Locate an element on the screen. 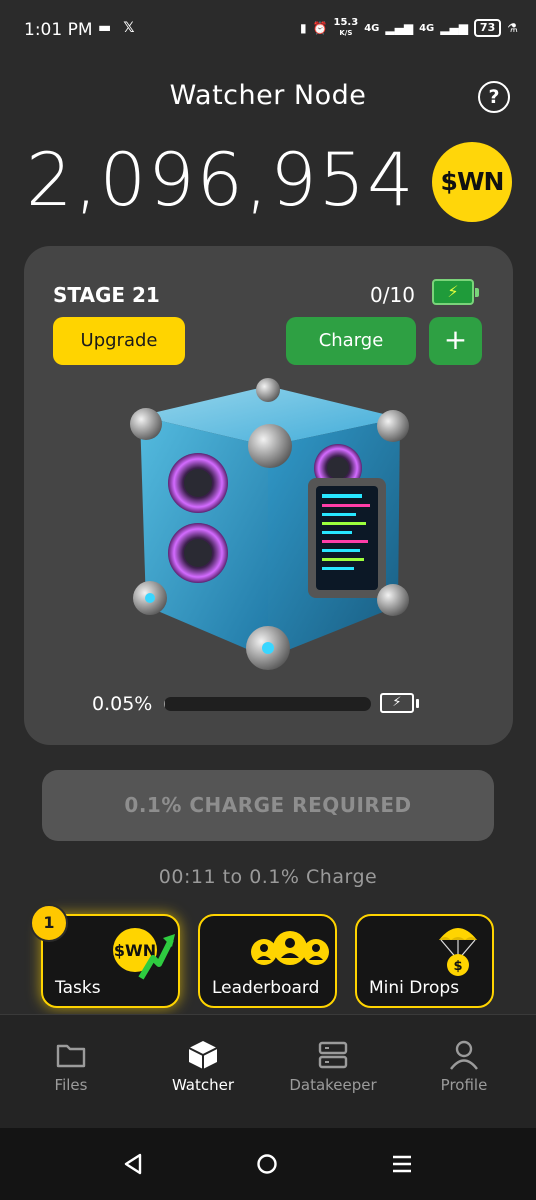 The width and height of the screenshot is (536, 1200). battery-nub is located at coordinates (417, 703).